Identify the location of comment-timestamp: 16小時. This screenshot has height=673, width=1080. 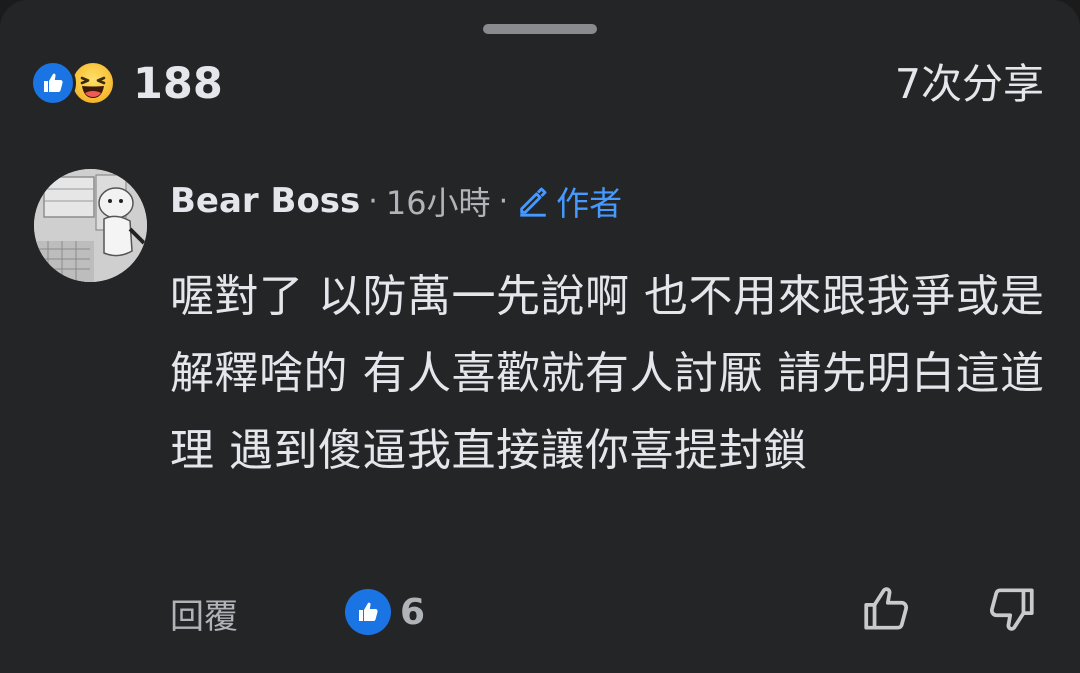
(438, 201).